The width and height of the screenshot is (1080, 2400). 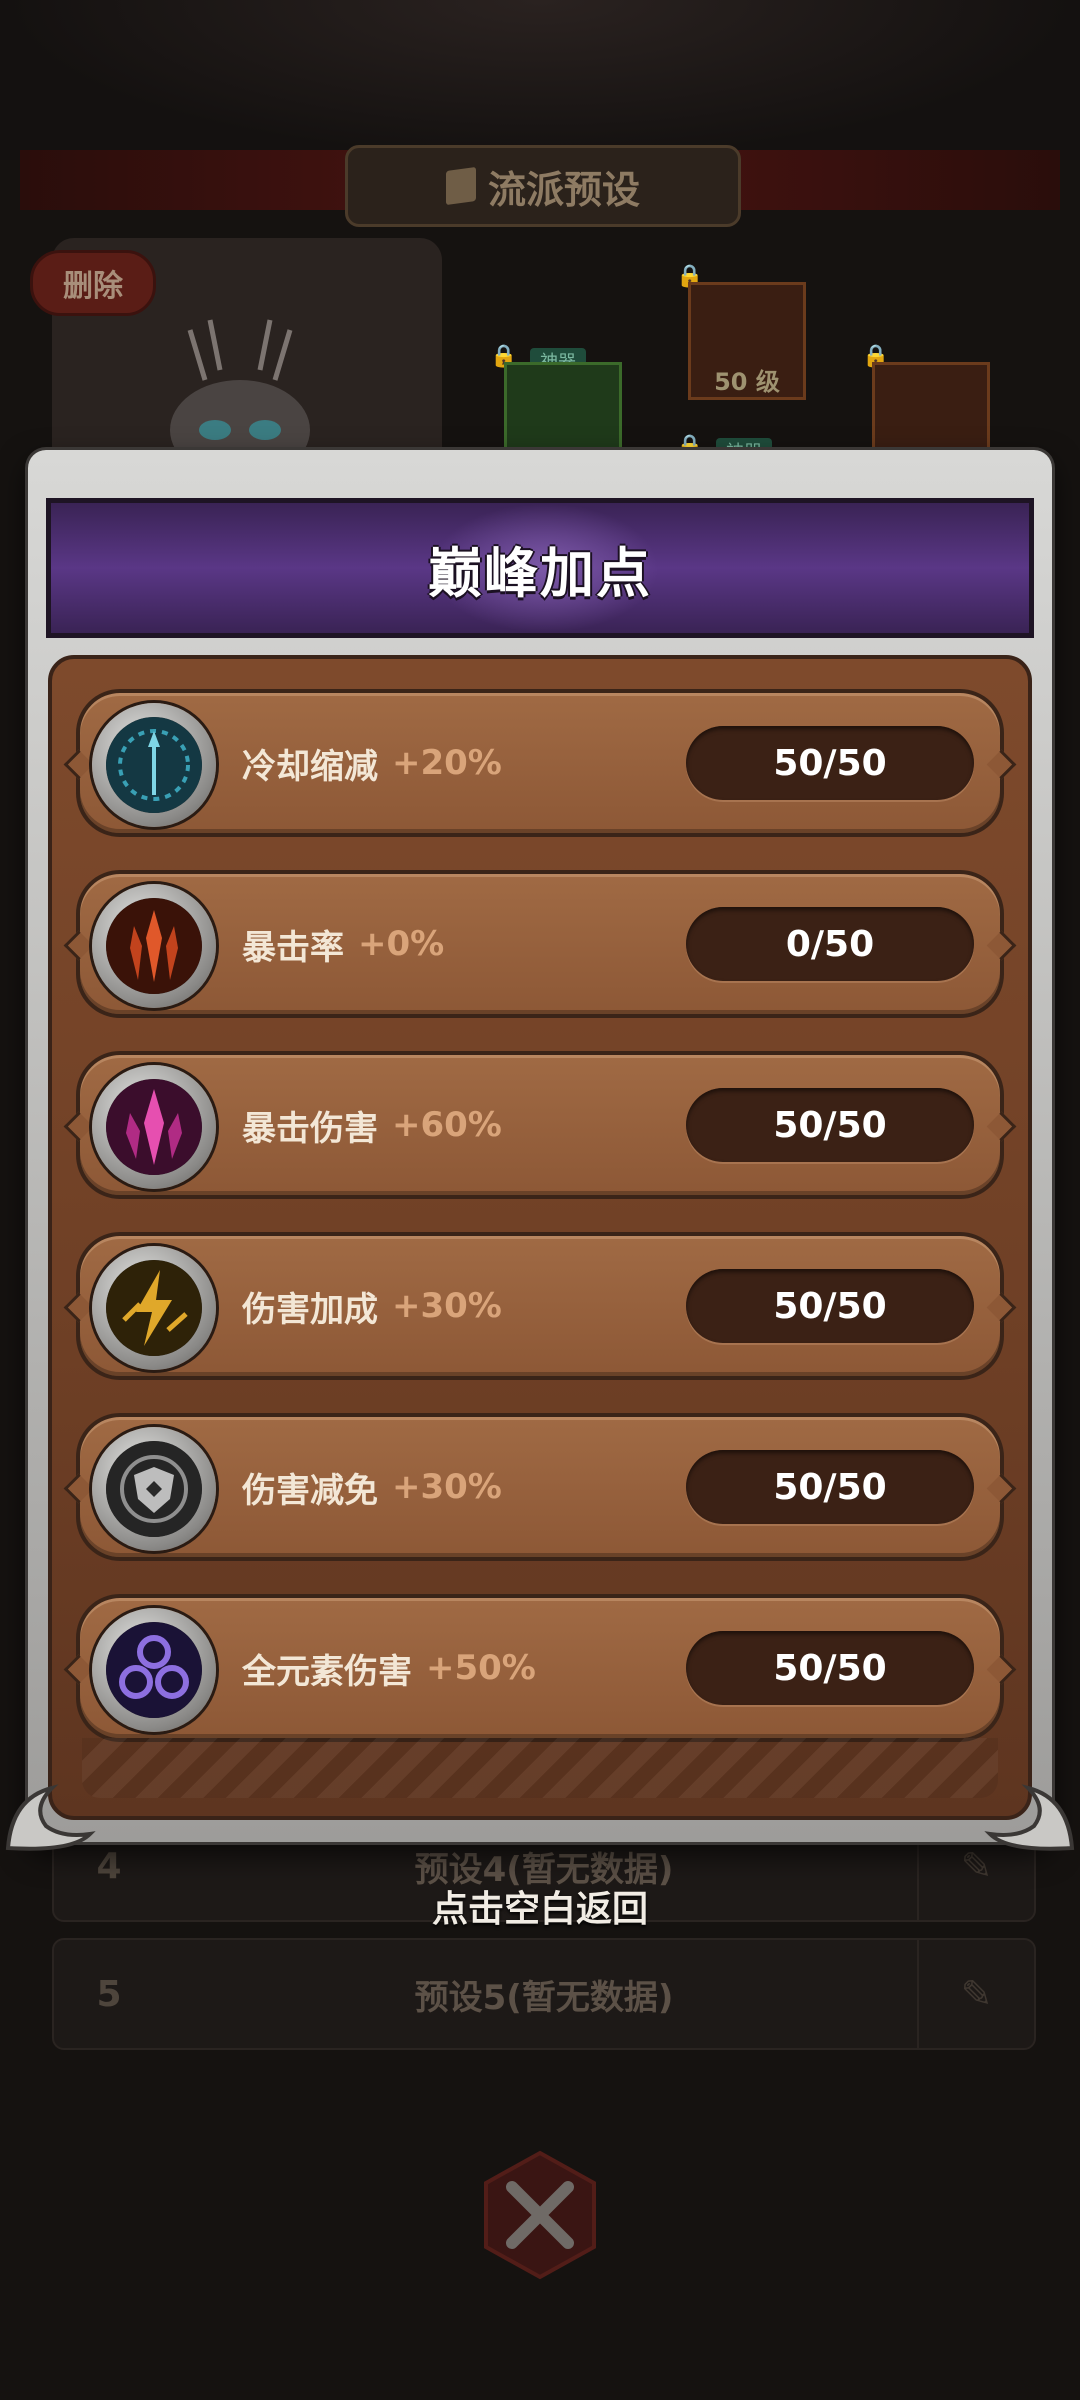 I want to click on stat-row-cooldown-reduction: 冷却缩减 +20% 50/50, so click(x=540, y=763).